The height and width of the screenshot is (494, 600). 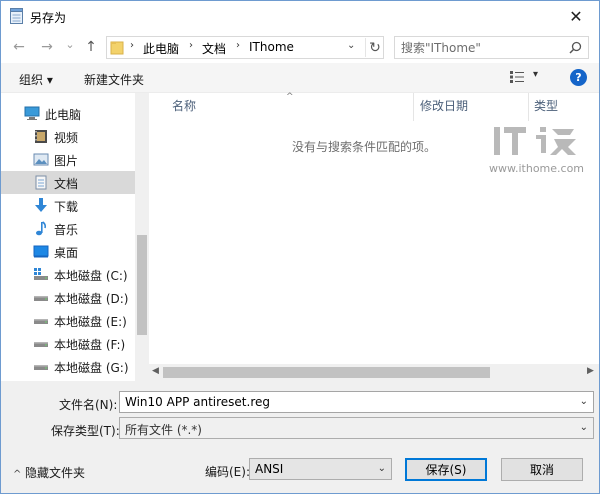 I want to click on sidebar-item-drive-c: 本地磁盘 (C:), so click(x=68, y=274).